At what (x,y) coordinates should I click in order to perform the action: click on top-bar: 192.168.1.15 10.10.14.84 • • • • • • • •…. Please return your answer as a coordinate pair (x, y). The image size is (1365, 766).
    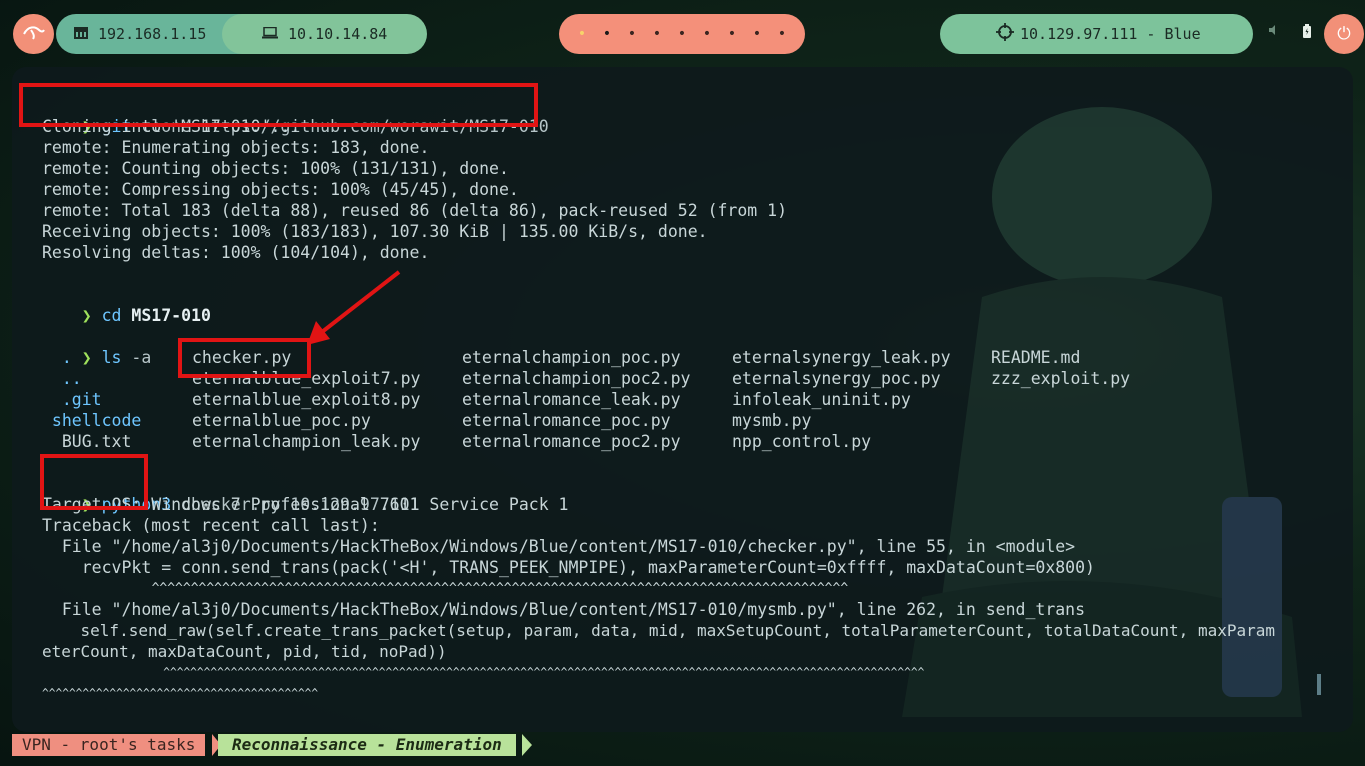
    Looking at the image, I should click on (682, 34).